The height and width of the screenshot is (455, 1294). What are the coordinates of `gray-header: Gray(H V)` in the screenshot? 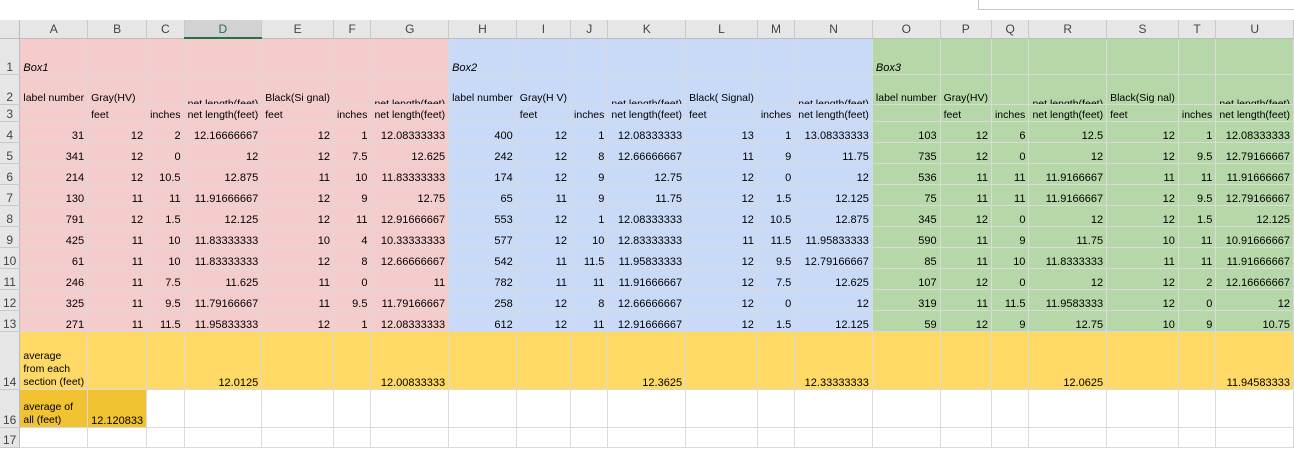 It's located at (544, 89).